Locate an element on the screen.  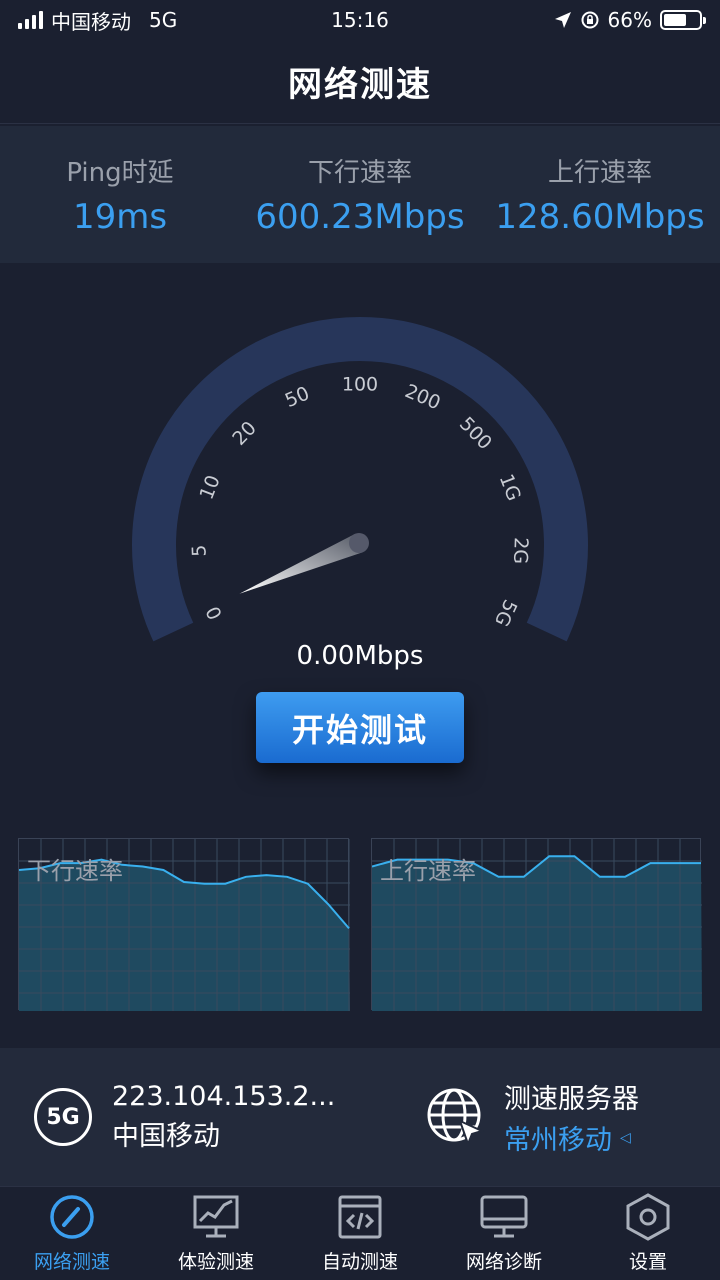
gauge-scale-label: 20 is located at coordinates (244, 433).